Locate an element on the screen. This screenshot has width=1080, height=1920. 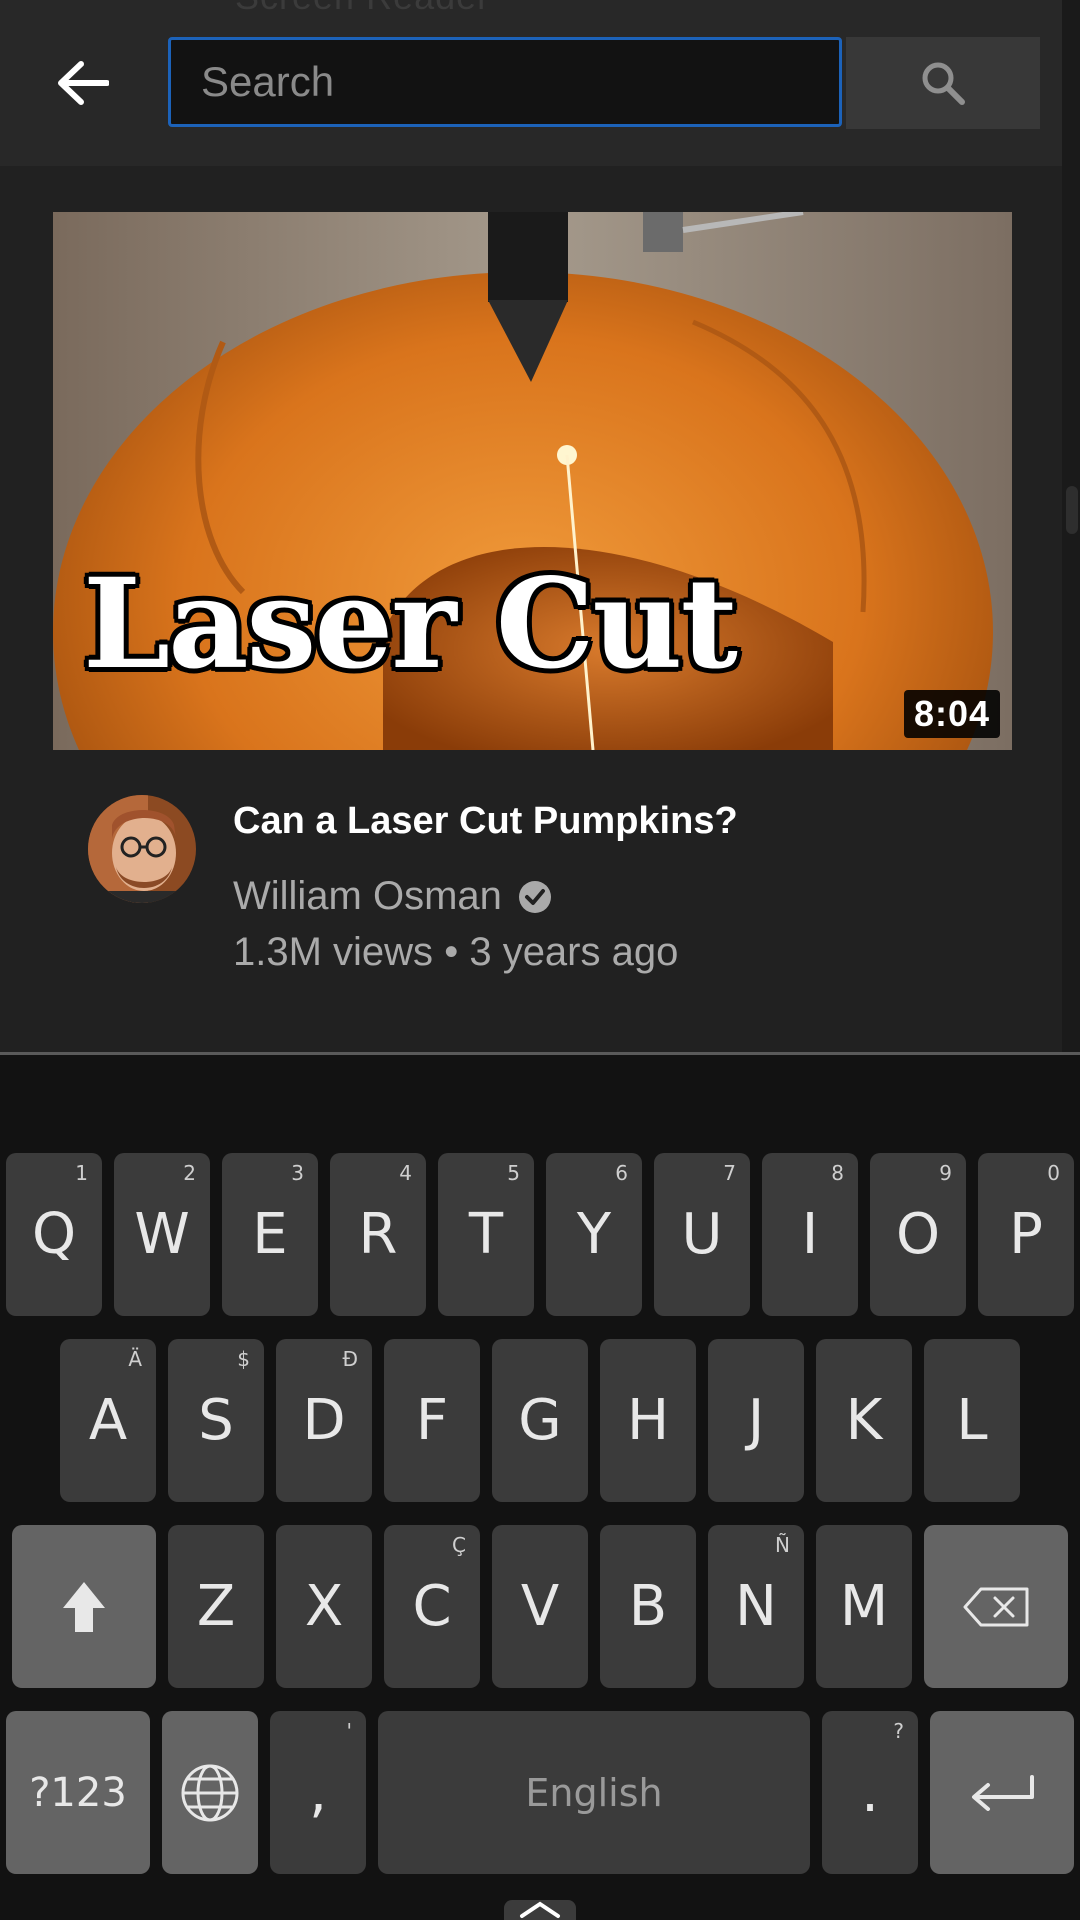
search-button is located at coordinates (943, 83).